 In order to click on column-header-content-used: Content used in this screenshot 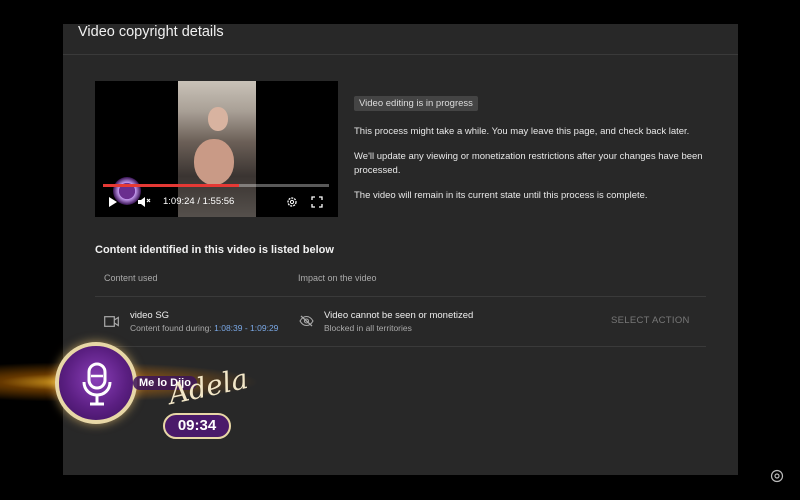, I will do `click(131, 278)`.